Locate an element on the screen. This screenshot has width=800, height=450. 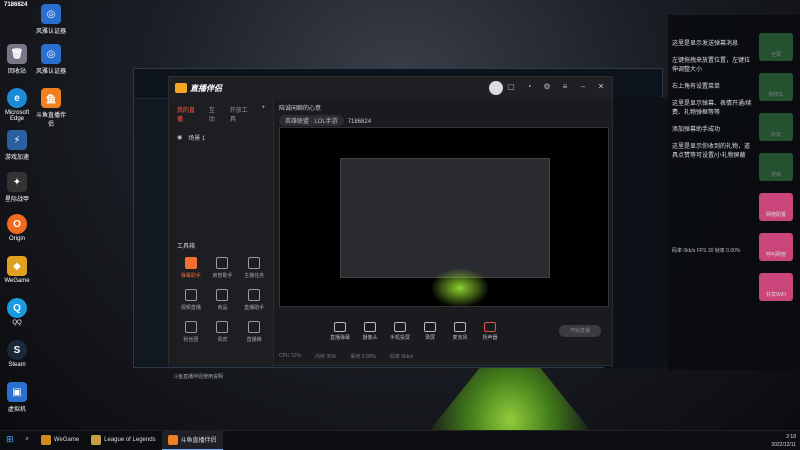
cpu-status: CPU 12% is located at coordinates (290, 356).